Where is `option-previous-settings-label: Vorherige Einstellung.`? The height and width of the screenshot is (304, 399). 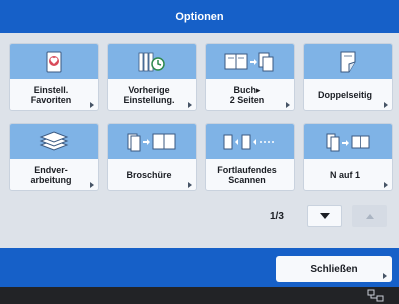
option-previous-settings-label: Vorherige Einstellung. is located at coordinates (149, 95).